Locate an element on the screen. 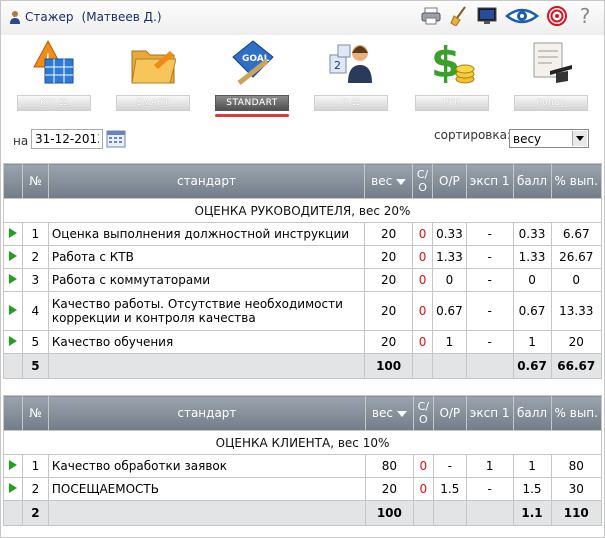 The height and width of the screenshot is (538, 605). sort-select: весу is located at coordinates (549, 138).